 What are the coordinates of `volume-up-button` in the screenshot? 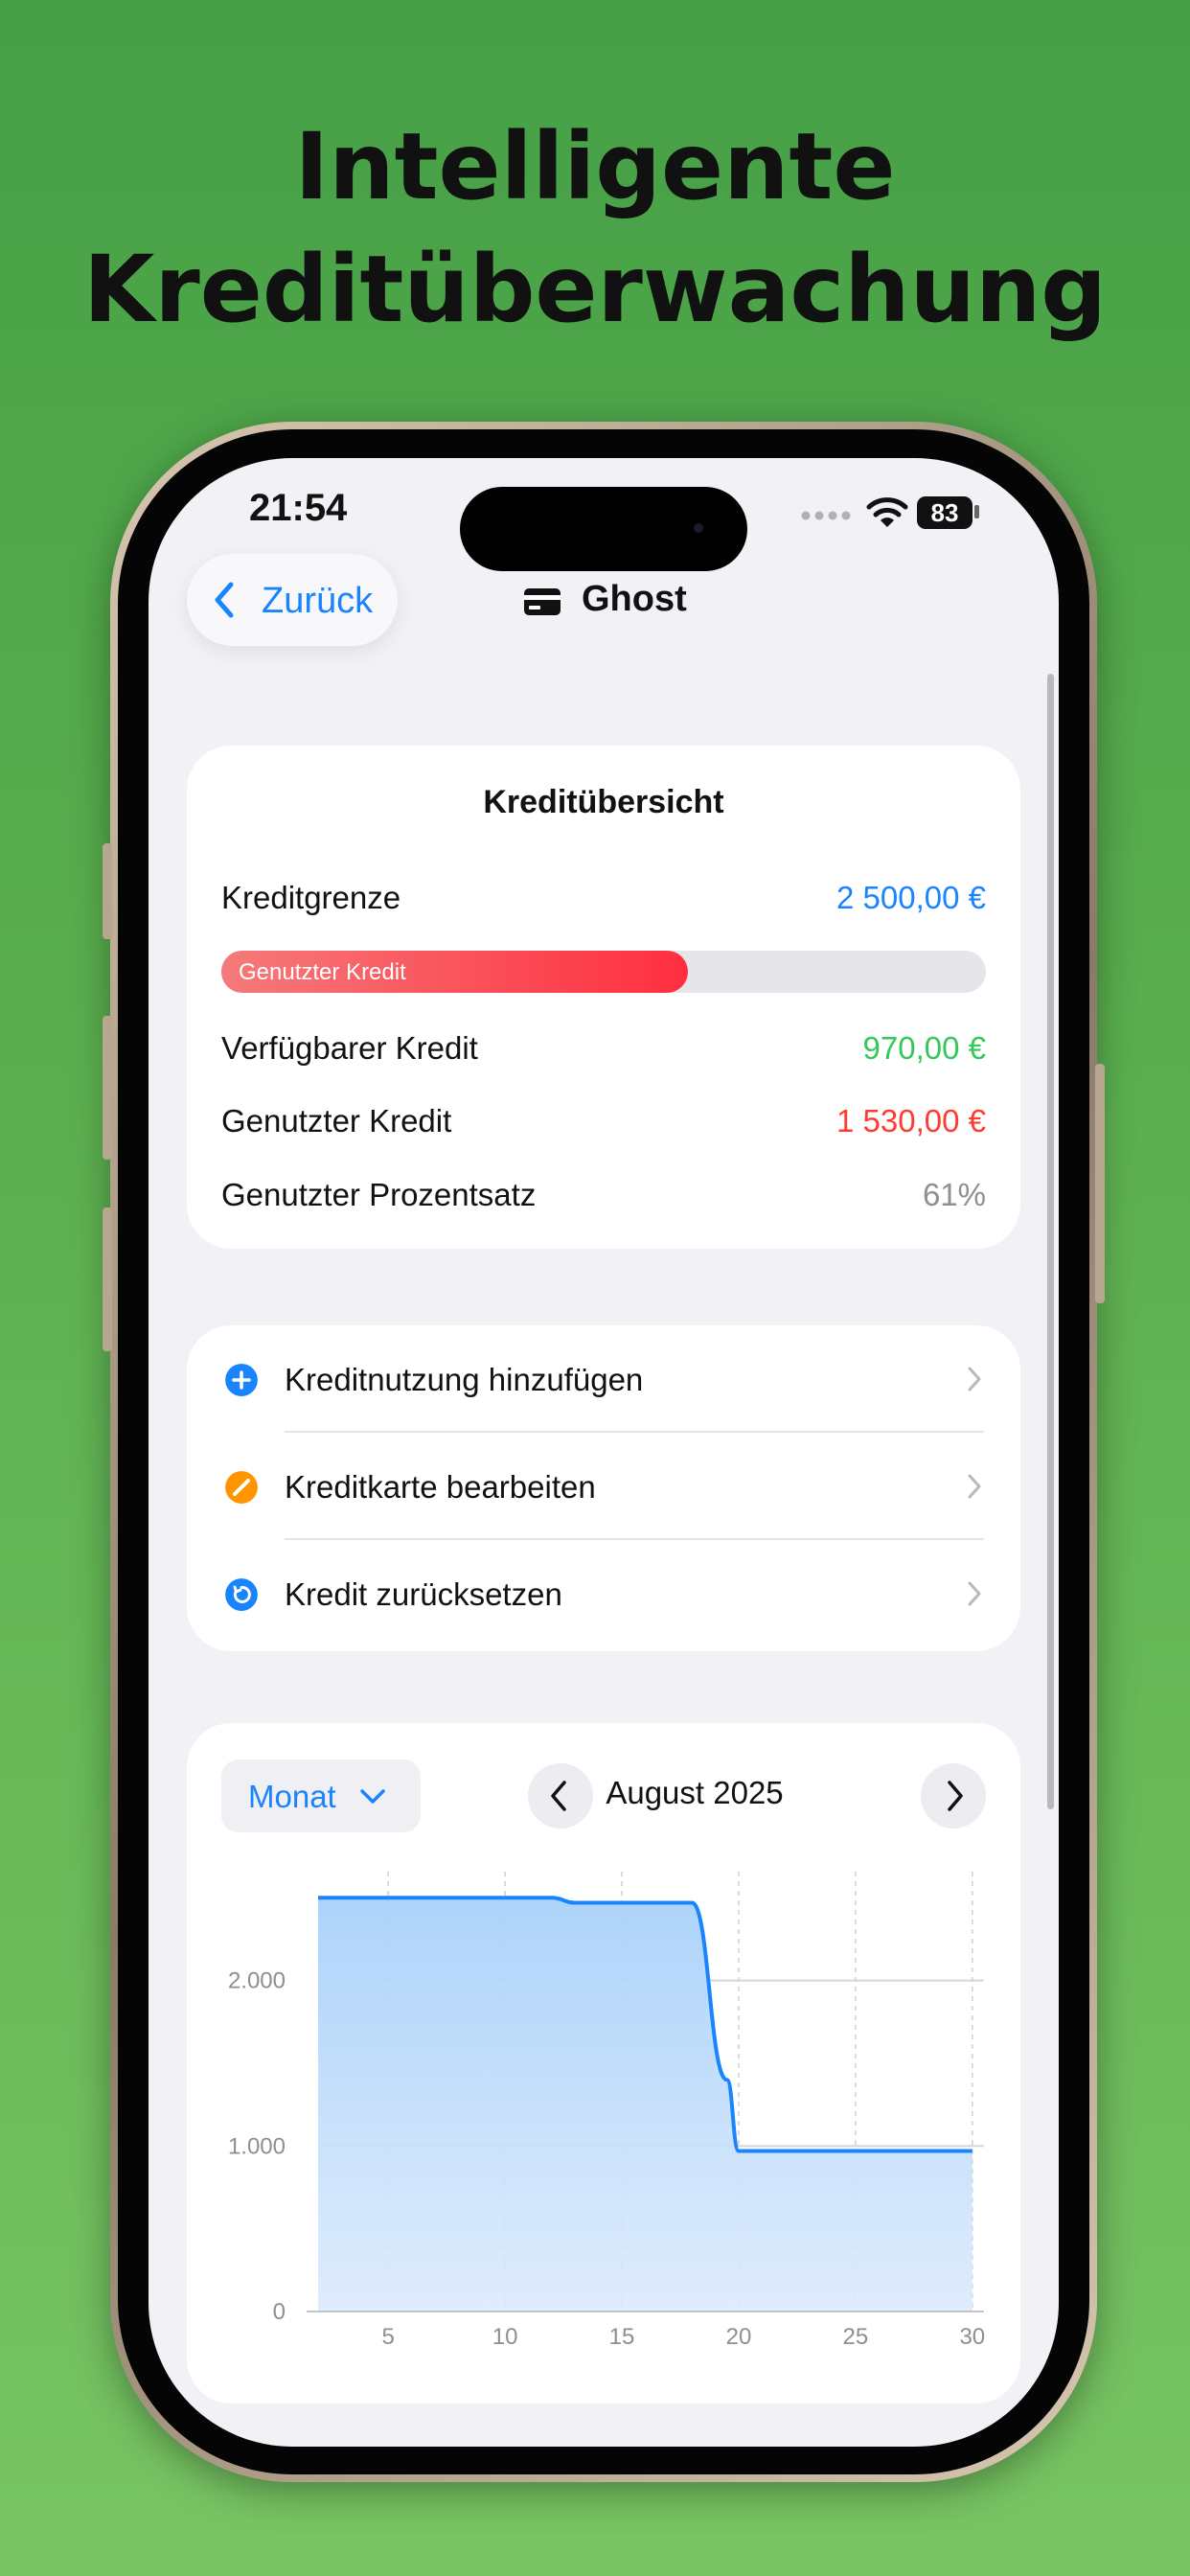 It's located at (107, 1088).